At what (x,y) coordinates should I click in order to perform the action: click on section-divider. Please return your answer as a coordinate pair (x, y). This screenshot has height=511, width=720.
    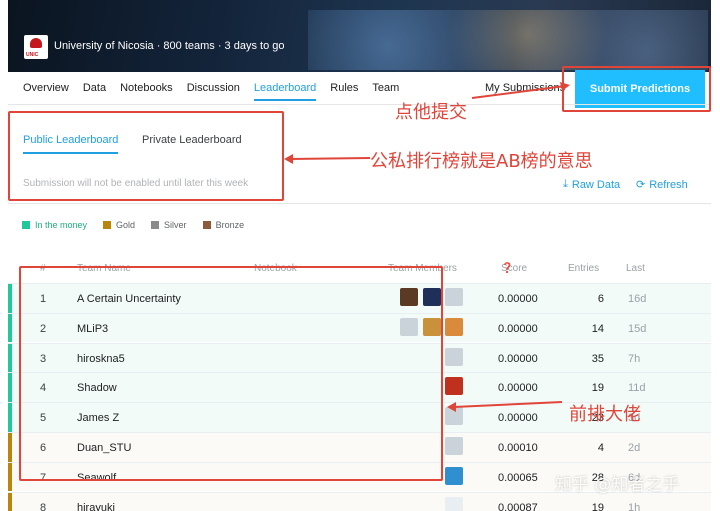
    Looking at the image, I should click on (359, 203).